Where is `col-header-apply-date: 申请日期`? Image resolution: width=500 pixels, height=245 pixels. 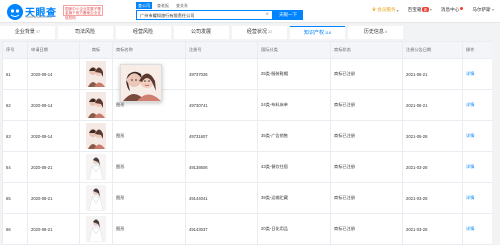 col-header-apply-date: 申请日期 is located at coordinates (53, 50).